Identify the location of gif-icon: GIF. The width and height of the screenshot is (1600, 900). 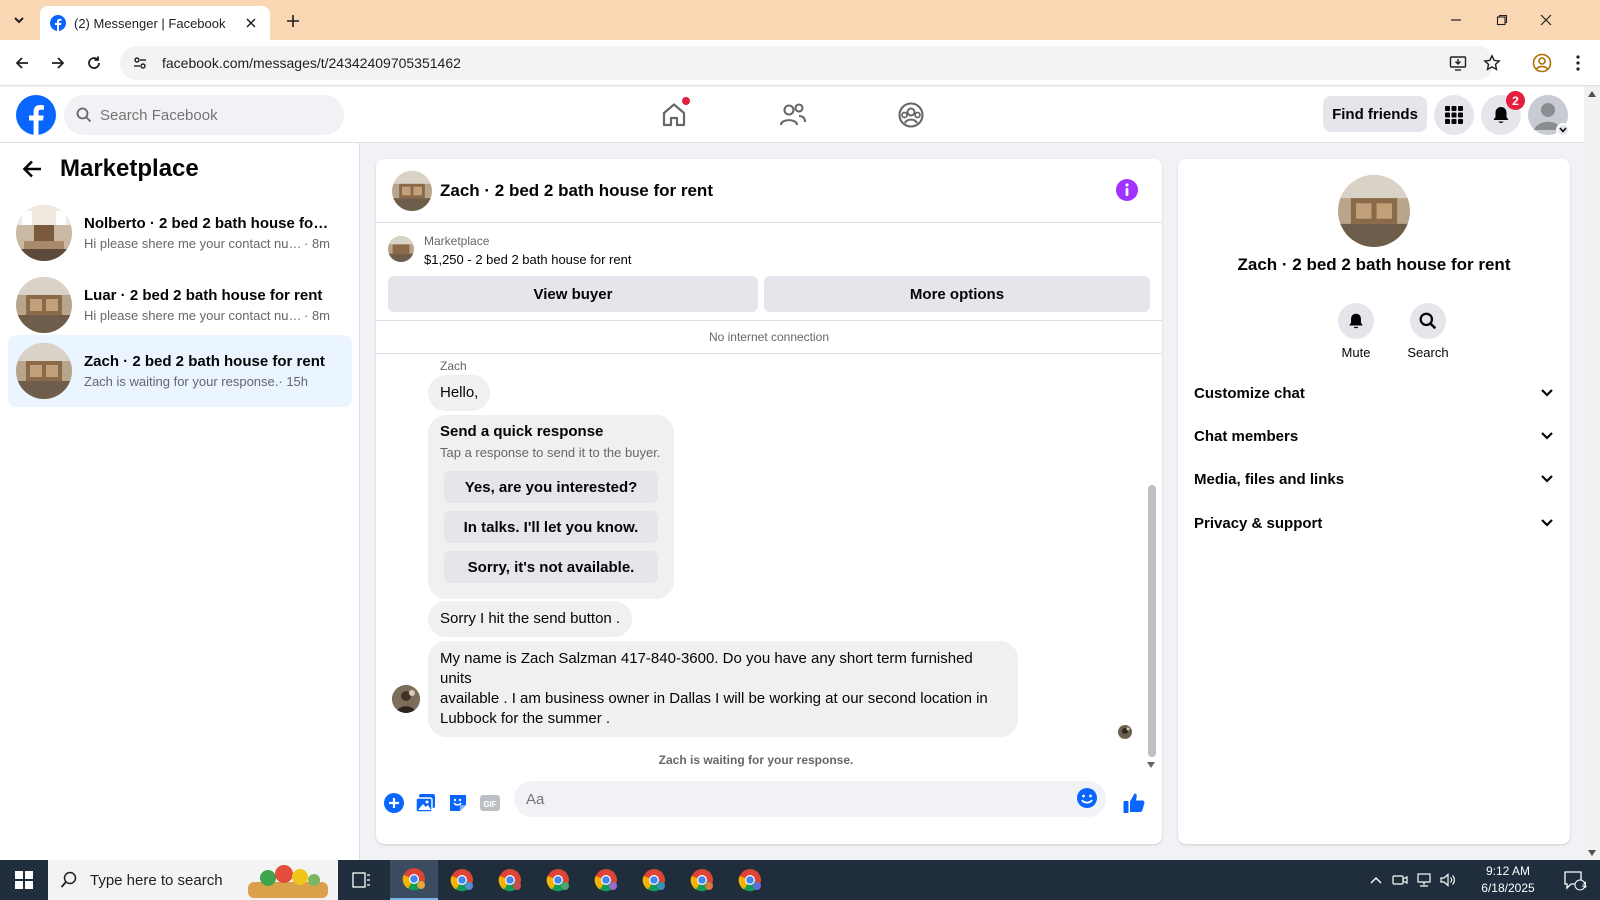
(490, 803).